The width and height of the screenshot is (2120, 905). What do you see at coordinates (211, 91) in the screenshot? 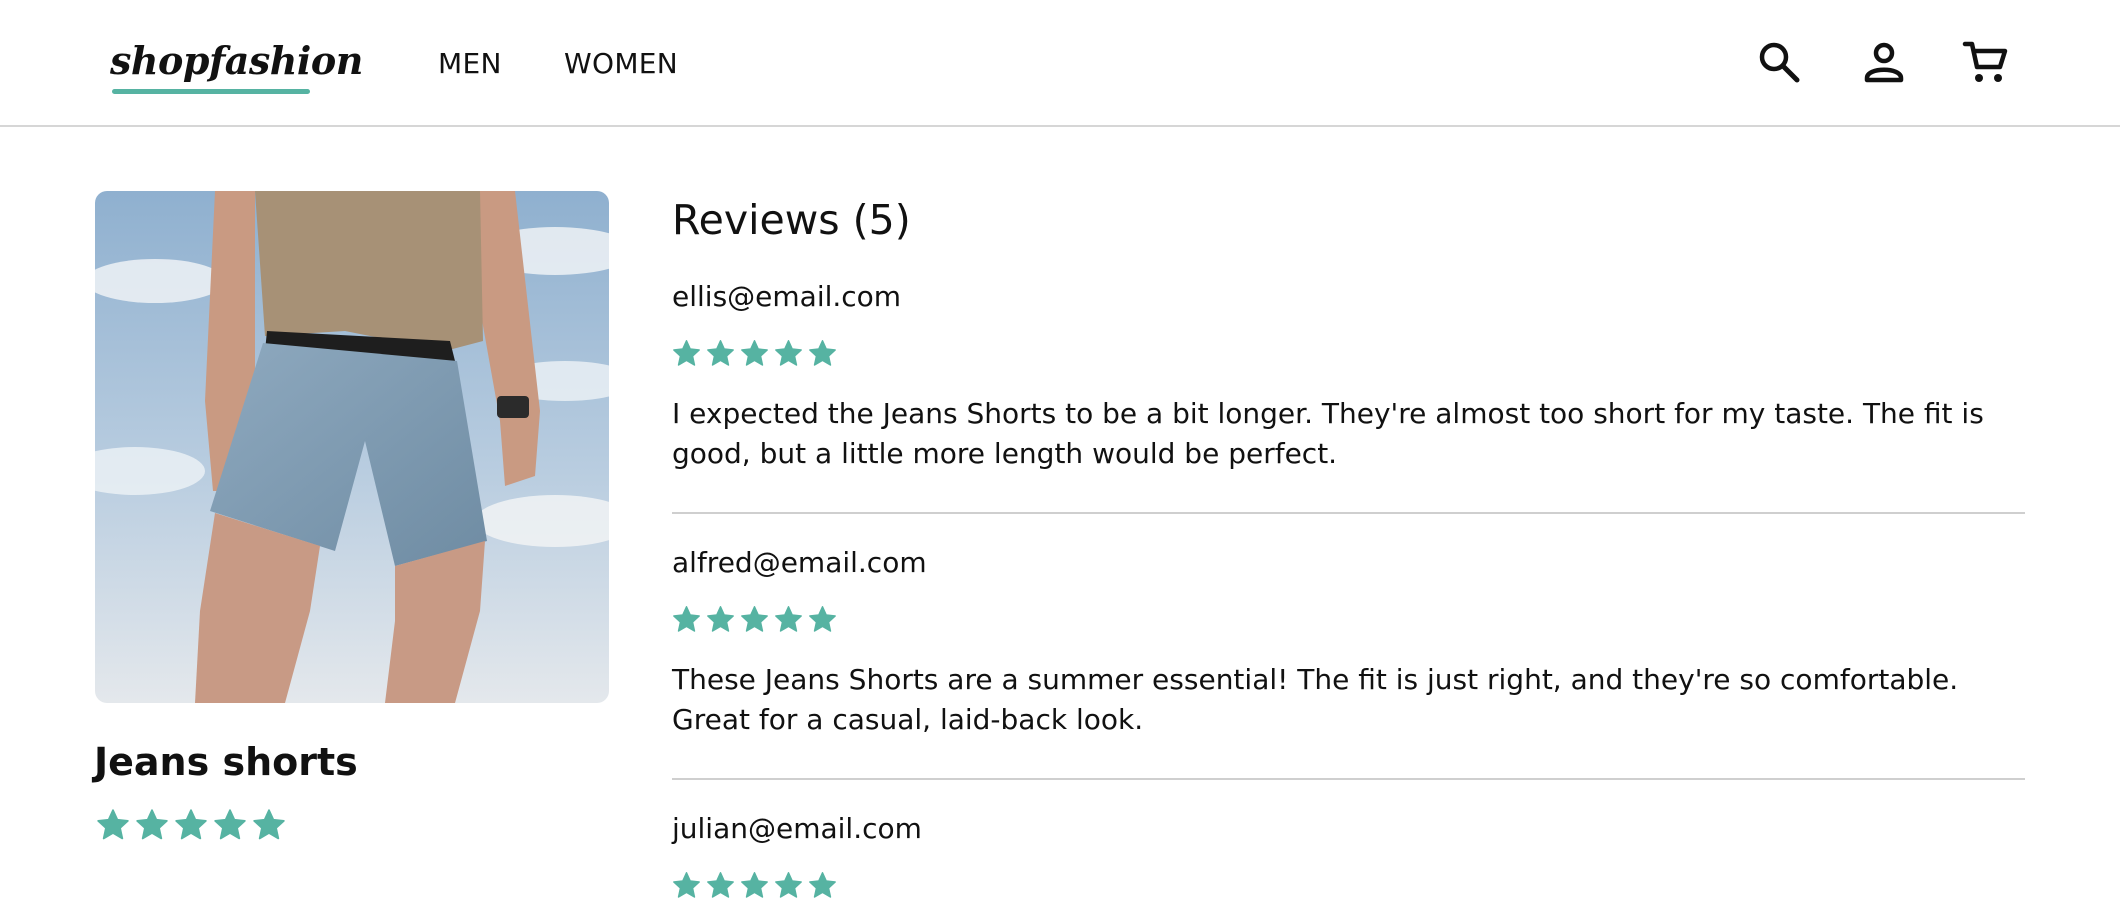
I see `logo-underline` at bounding box center [211, 91].